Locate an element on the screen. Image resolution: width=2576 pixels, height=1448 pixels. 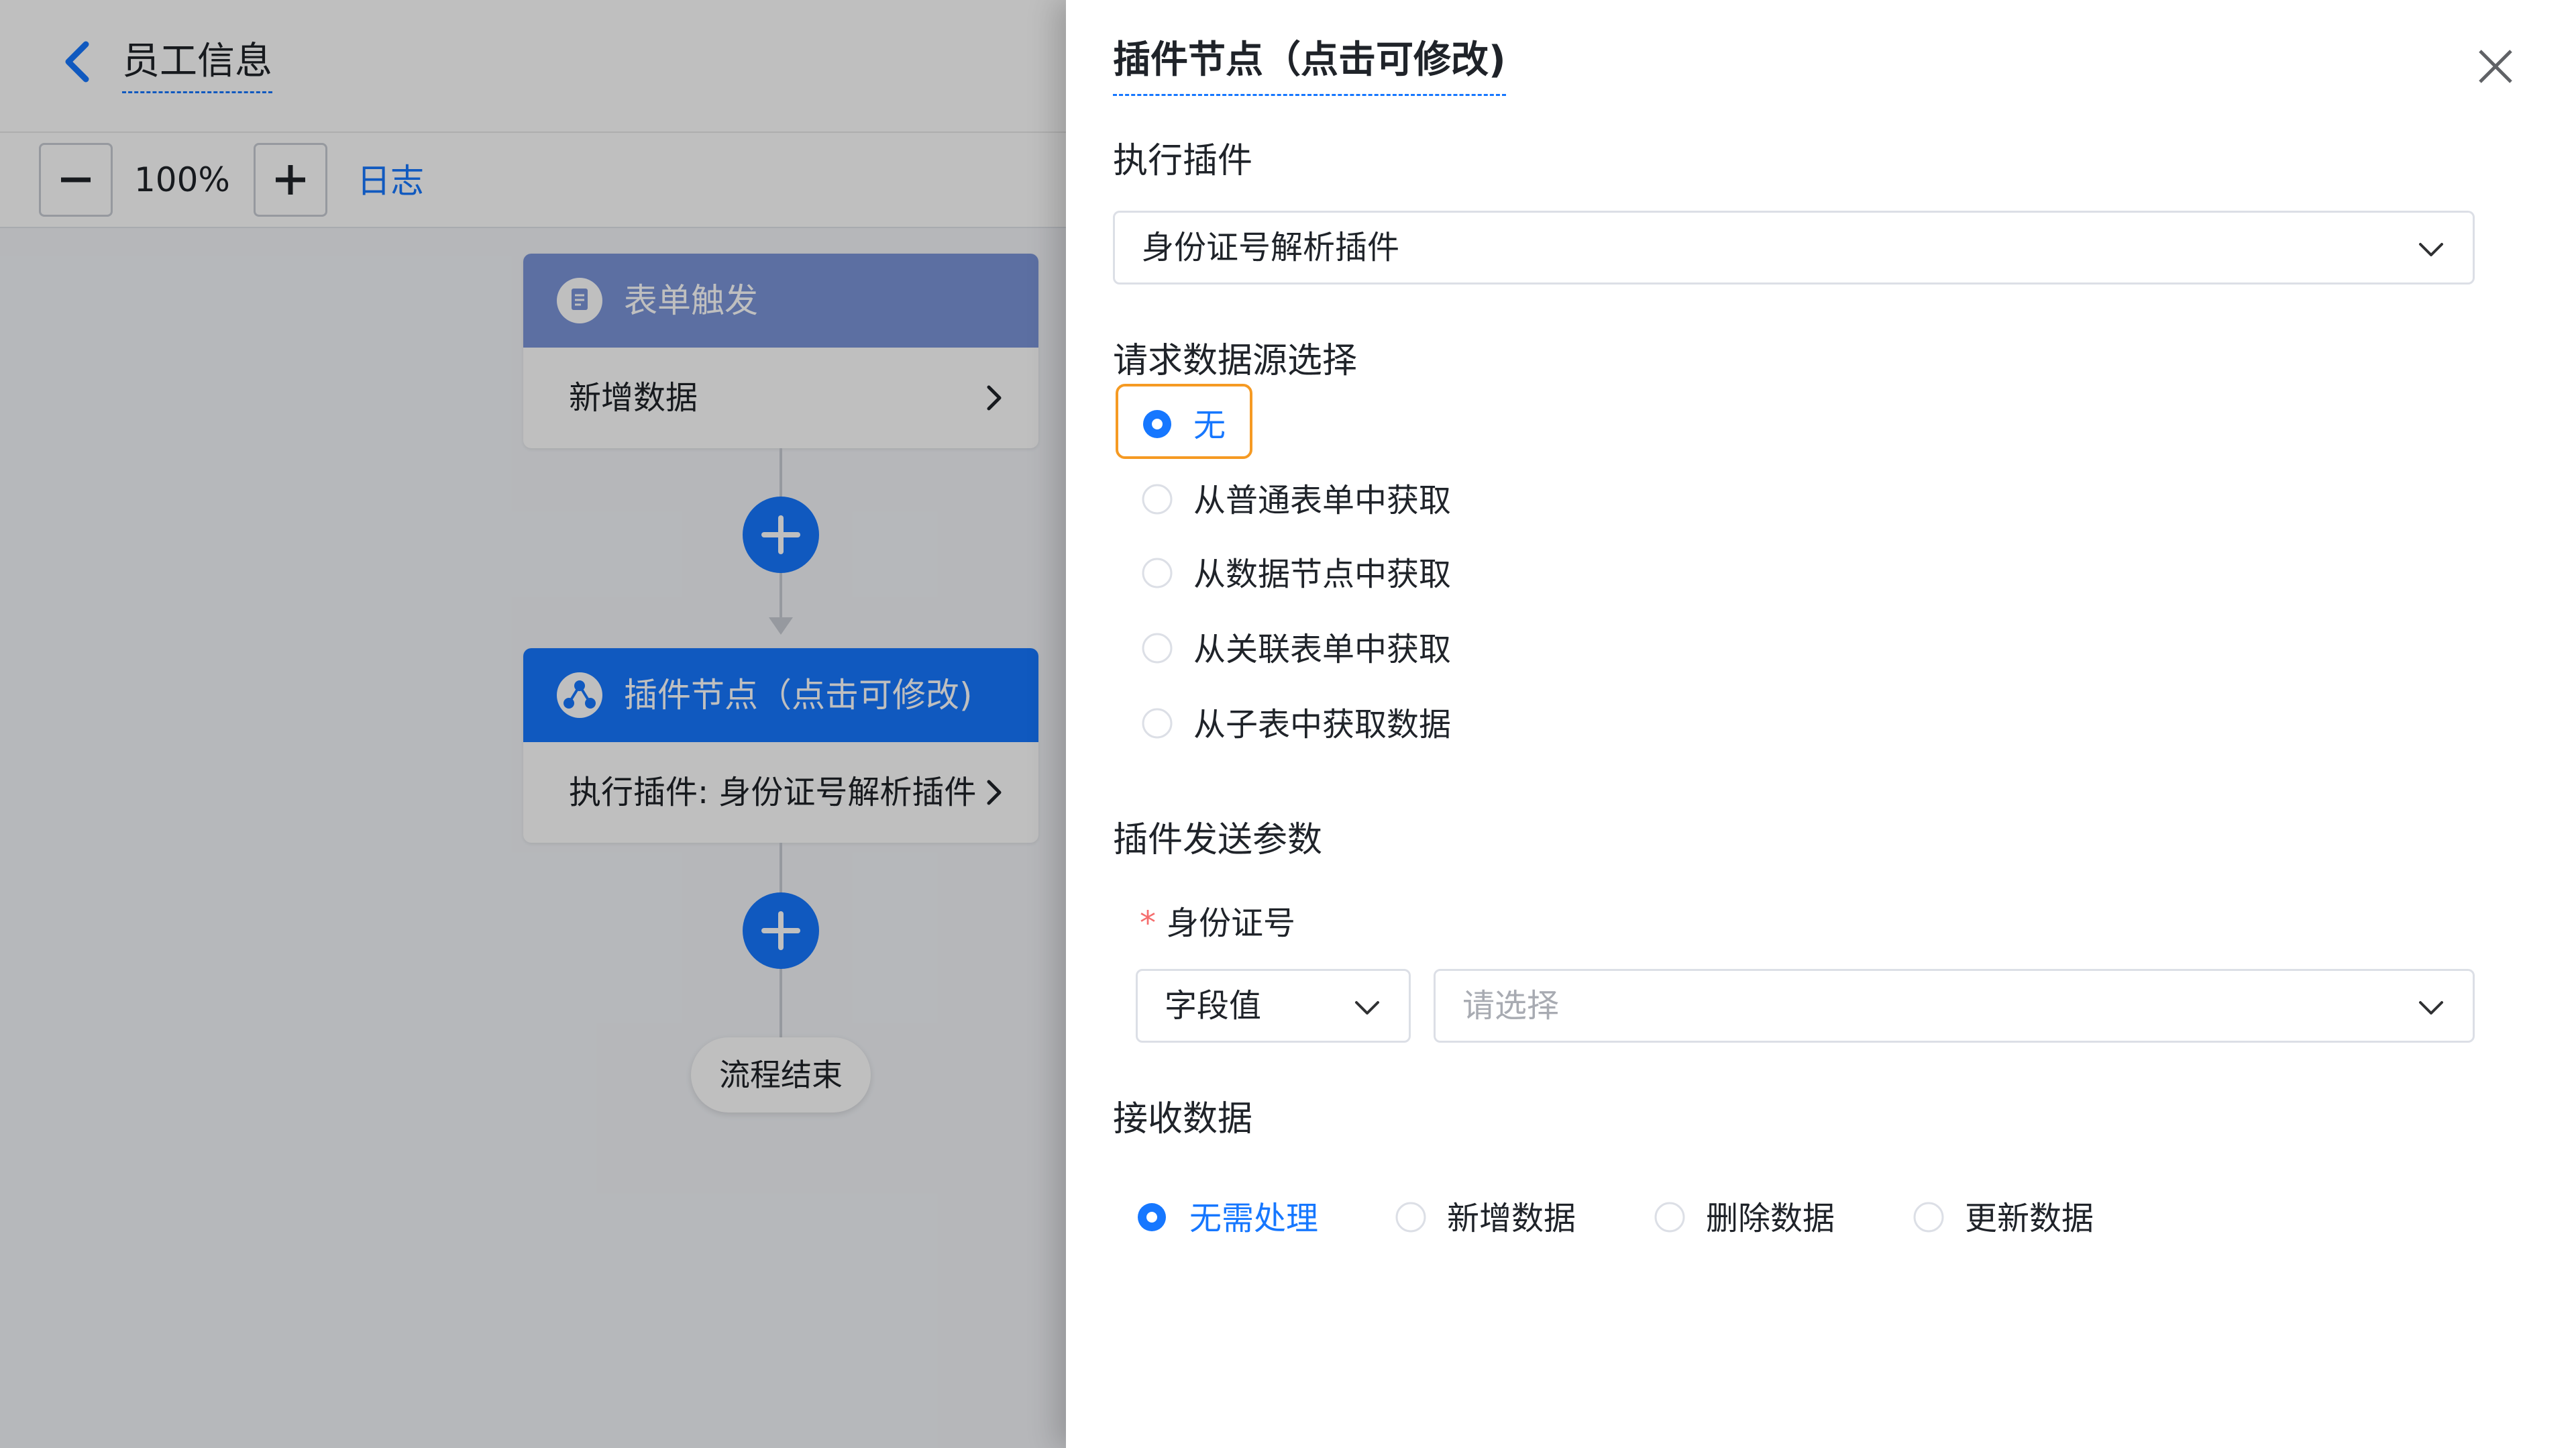
data-source-option-normal-form: 从普通表单中获取 is located at coordinates (1322, 501).